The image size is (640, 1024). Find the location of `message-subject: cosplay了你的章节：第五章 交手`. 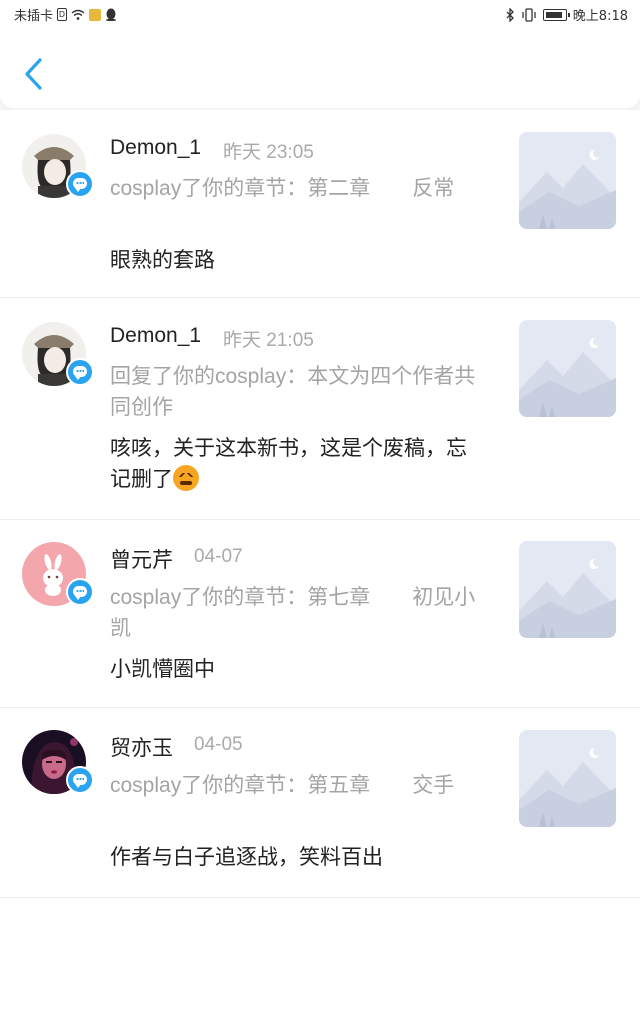

message-subject: cosplay了你的章节：第五章 交手 is located at coordinates (295, 785).